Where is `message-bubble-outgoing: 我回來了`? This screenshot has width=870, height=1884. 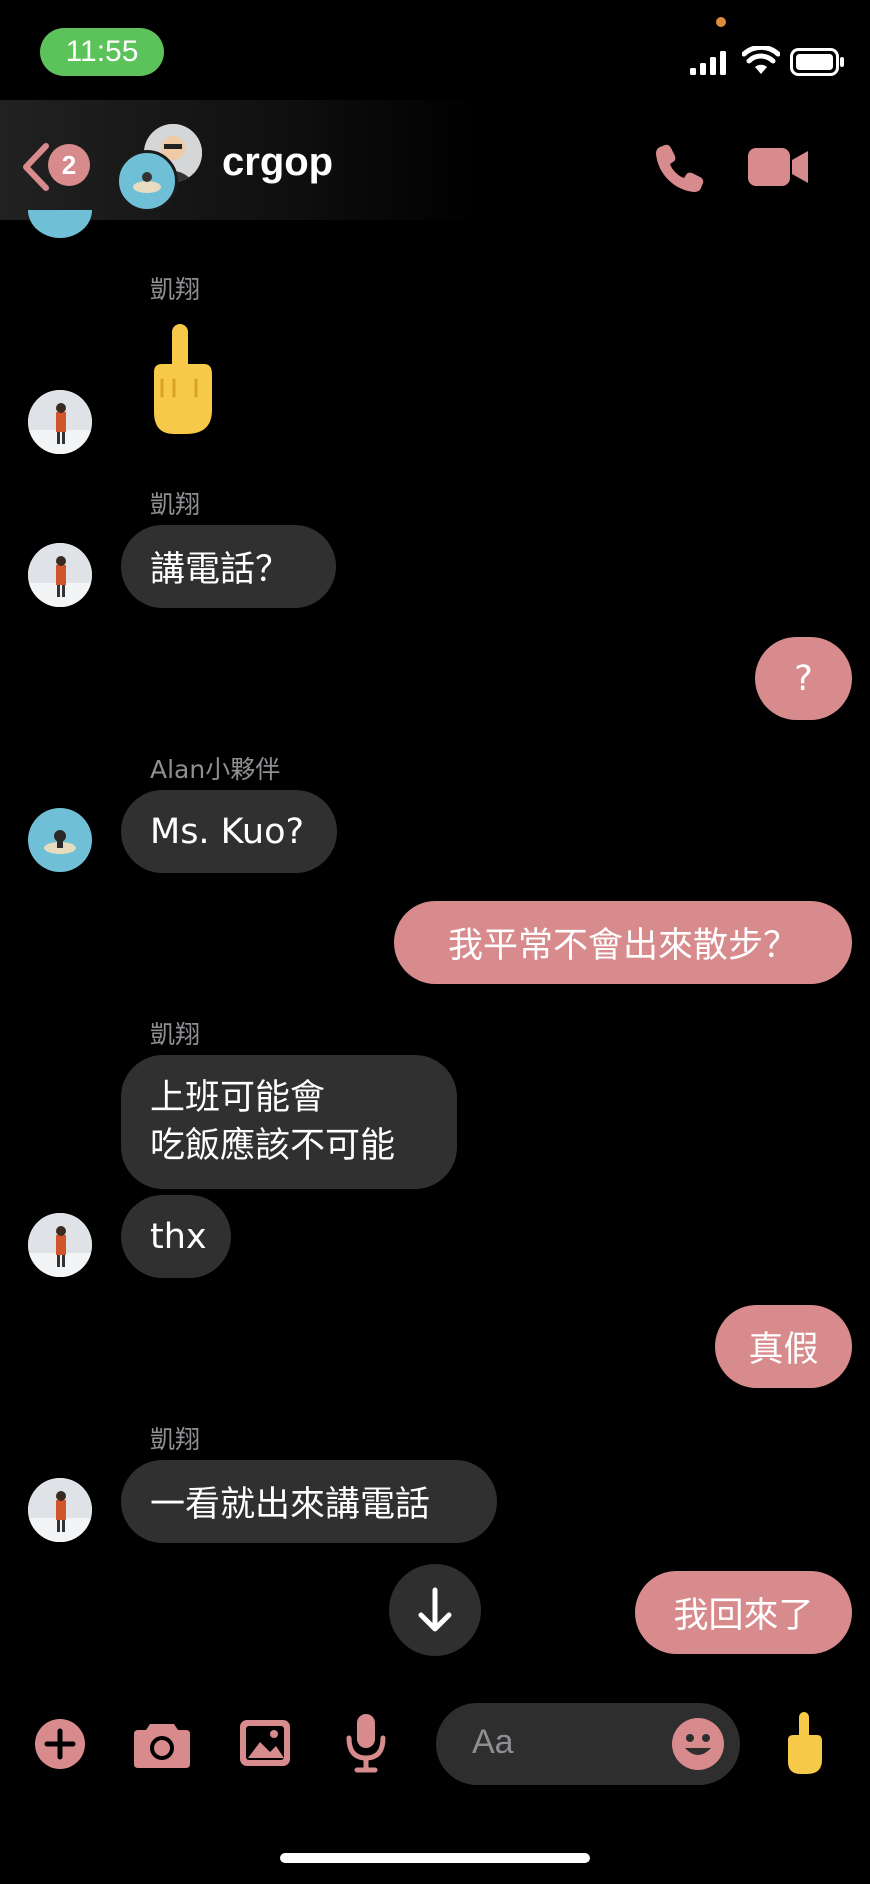 message-bubble-outgoing: 我回來了 is located at coordinates (743, 1612).